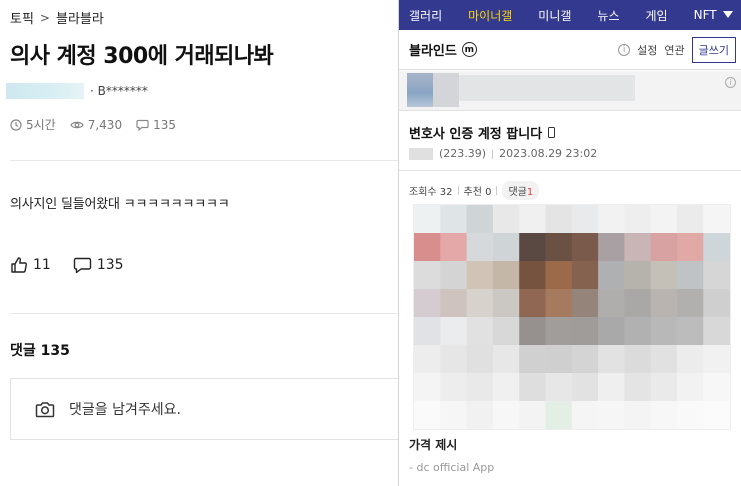  I want to click on dc-post-title: 변호사 인증 계정 팝니다, so click(482, 132).